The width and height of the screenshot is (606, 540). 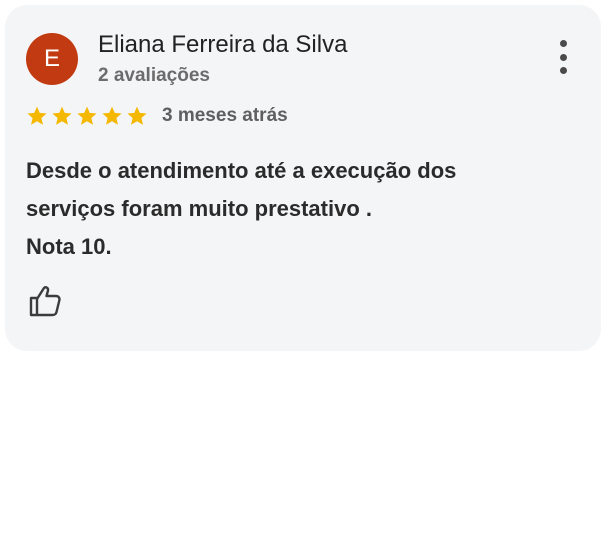 I want to click on review-text-line: Nota 10., so click(x=69, y=246).